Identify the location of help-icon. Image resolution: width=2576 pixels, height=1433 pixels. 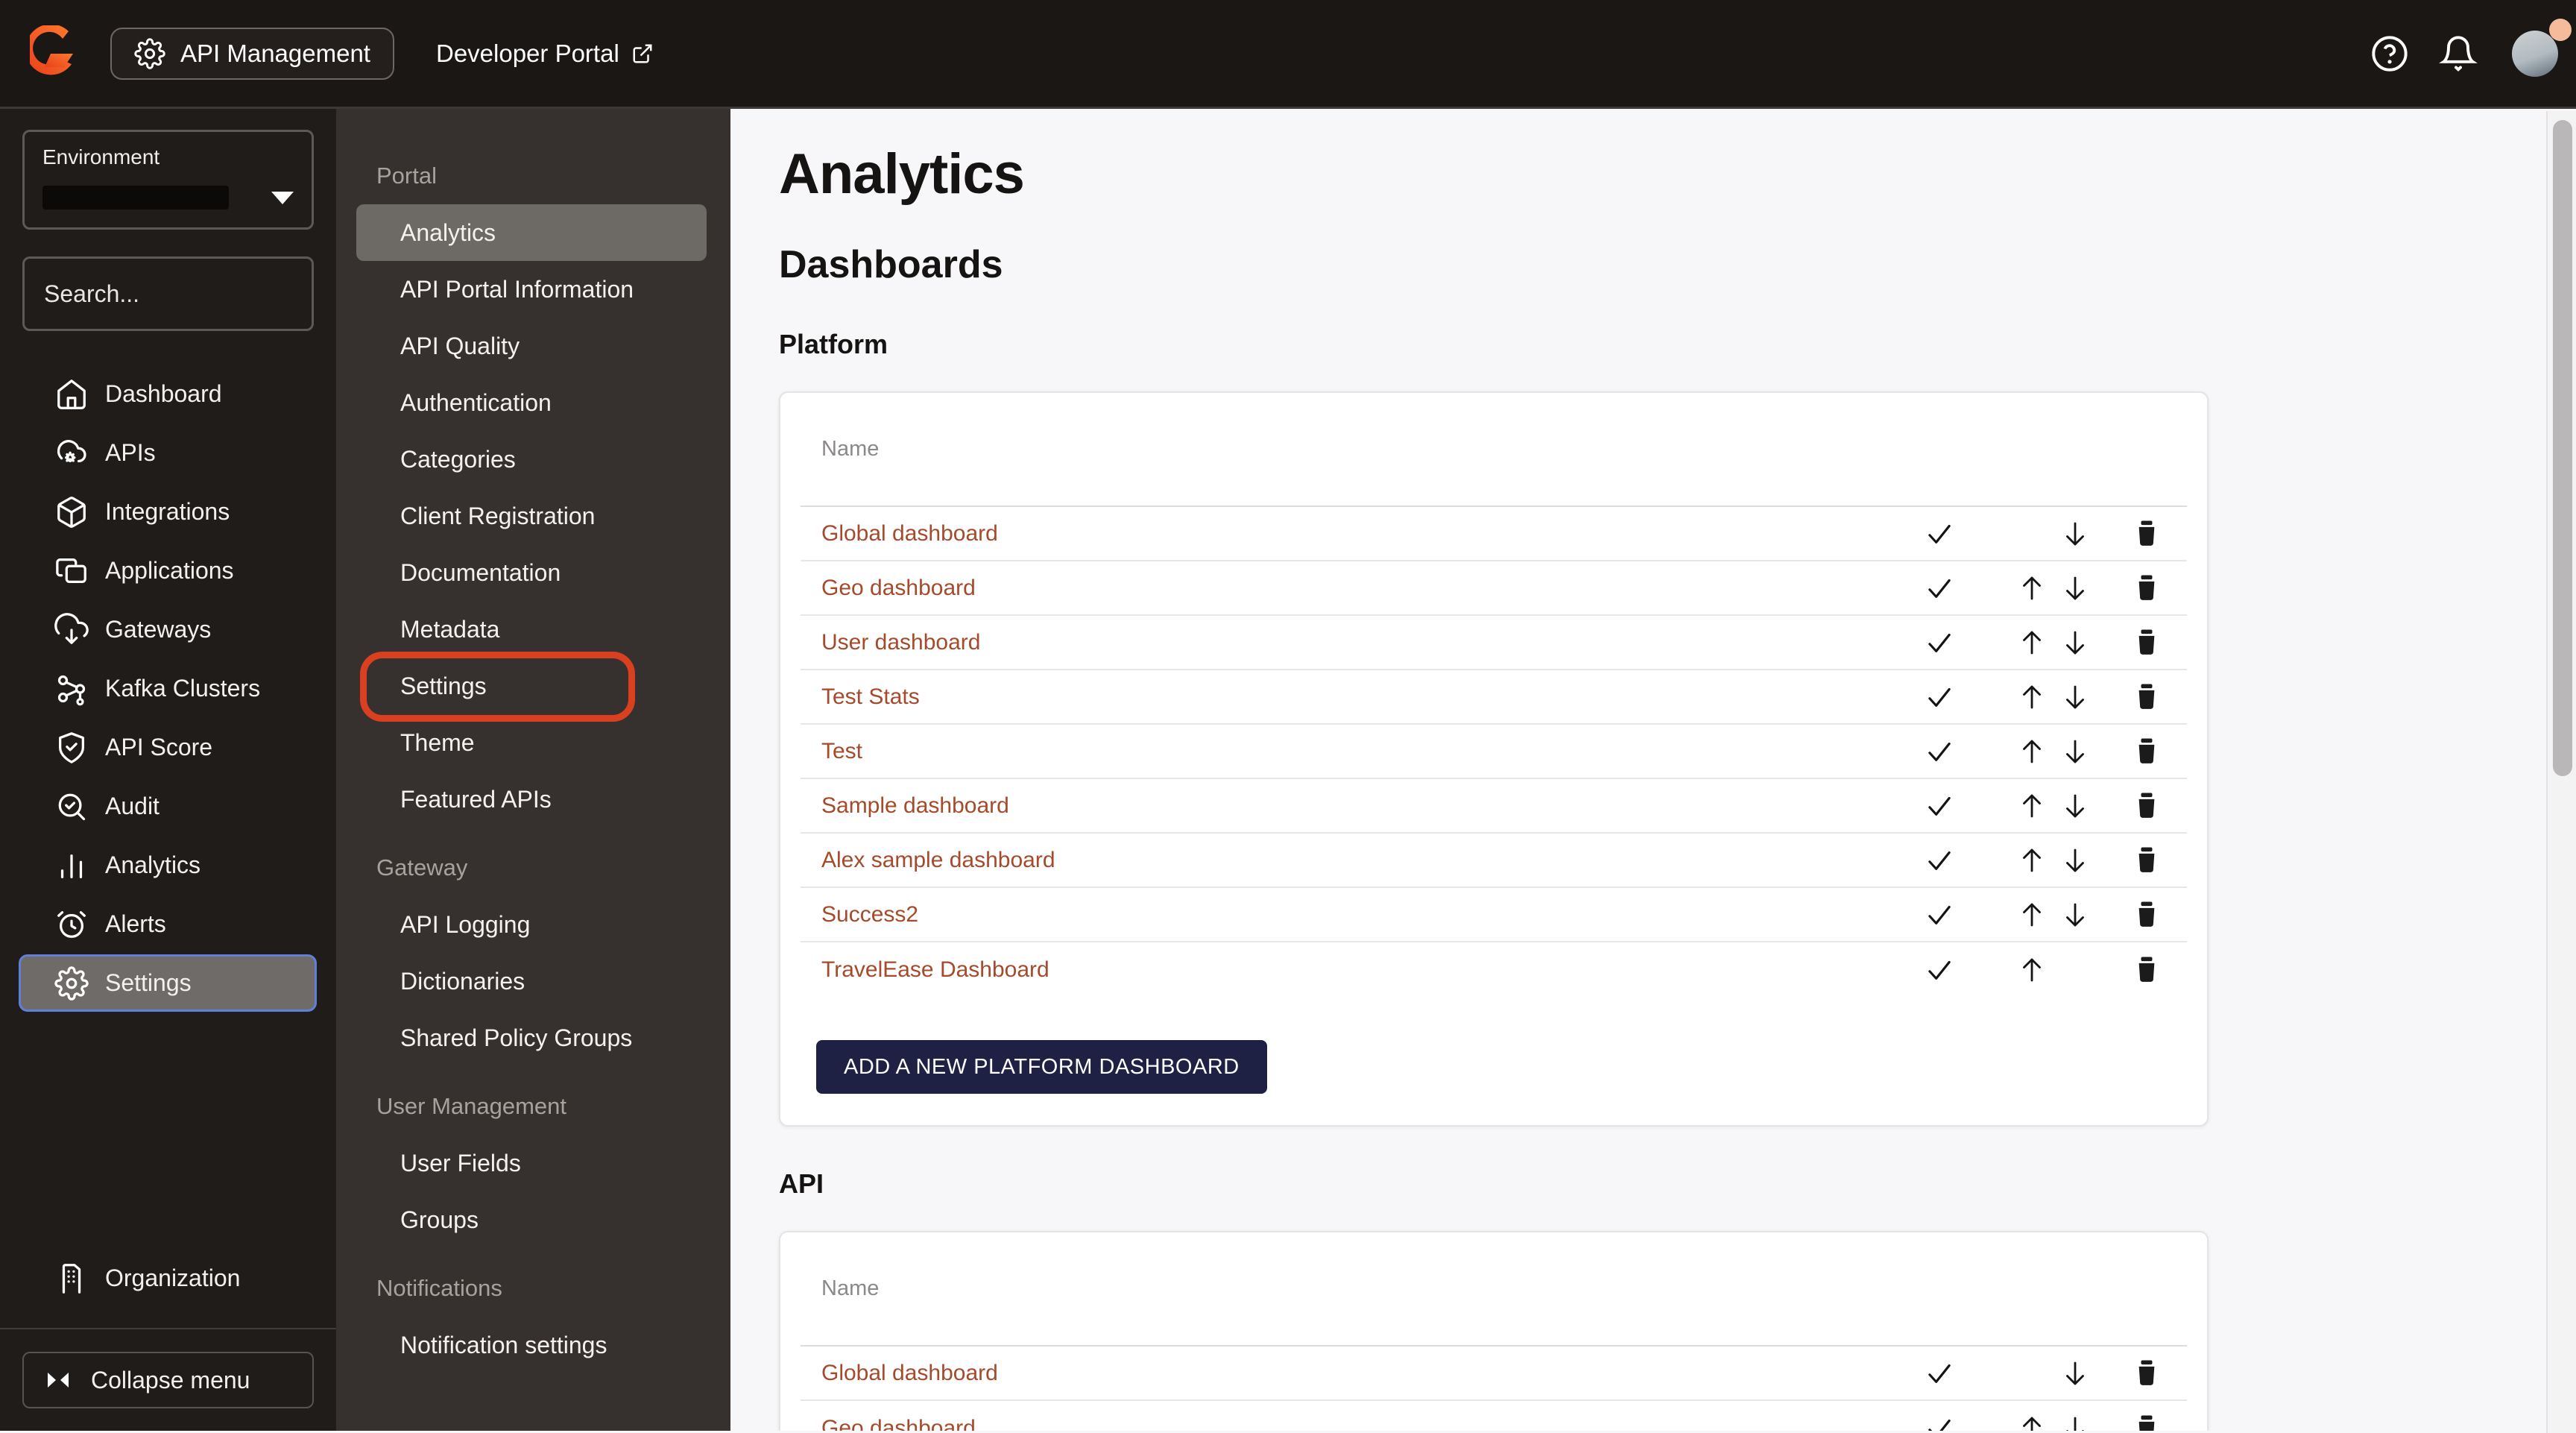
(2389, 54).